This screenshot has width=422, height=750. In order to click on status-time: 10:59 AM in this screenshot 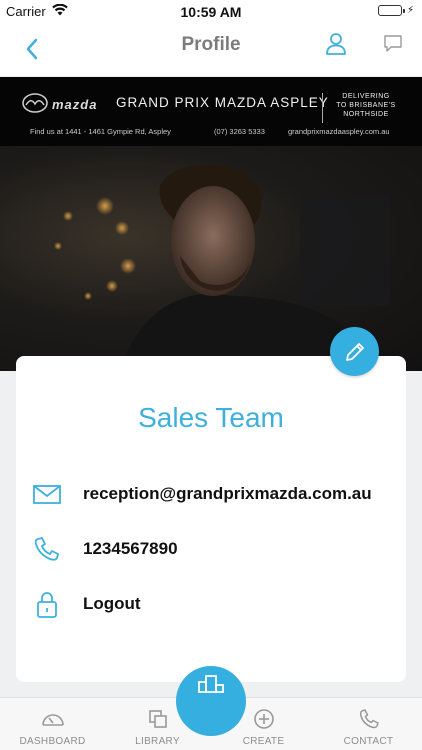, I will do `click(211, 12)`.